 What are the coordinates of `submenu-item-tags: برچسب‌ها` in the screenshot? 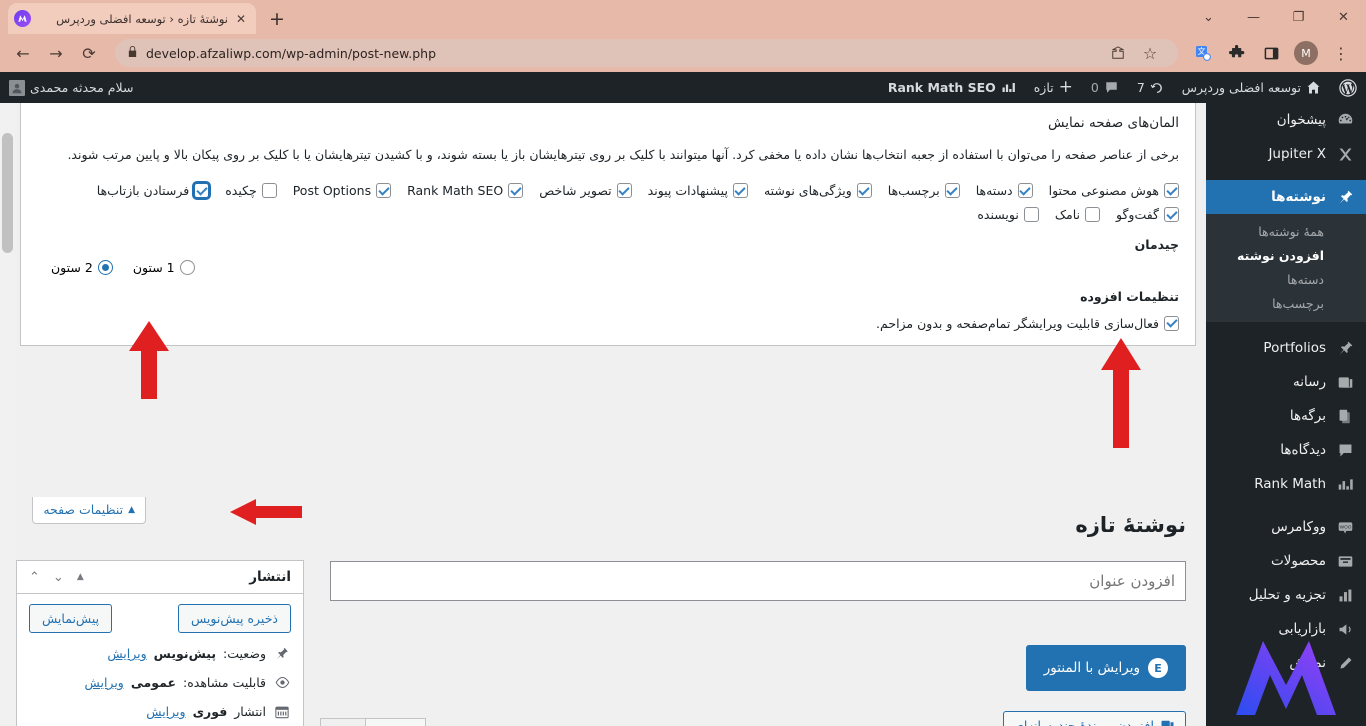 It's located at (1286, 304).